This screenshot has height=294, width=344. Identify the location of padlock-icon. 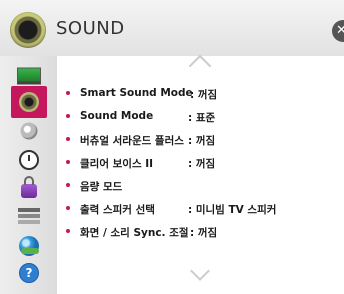
(29, 187).